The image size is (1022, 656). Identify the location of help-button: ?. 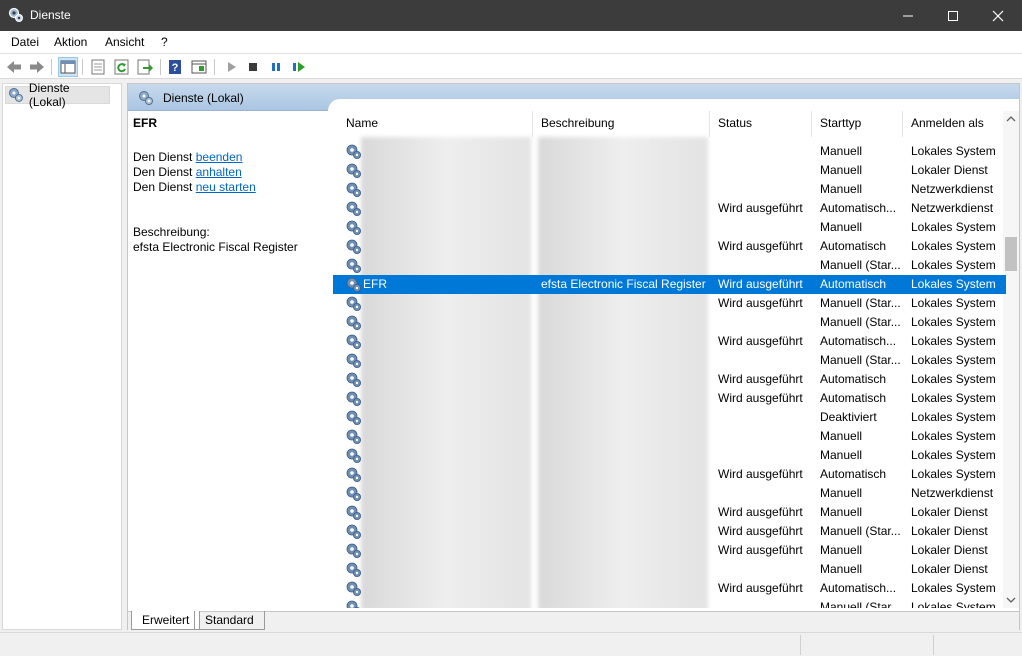
(175, 67).